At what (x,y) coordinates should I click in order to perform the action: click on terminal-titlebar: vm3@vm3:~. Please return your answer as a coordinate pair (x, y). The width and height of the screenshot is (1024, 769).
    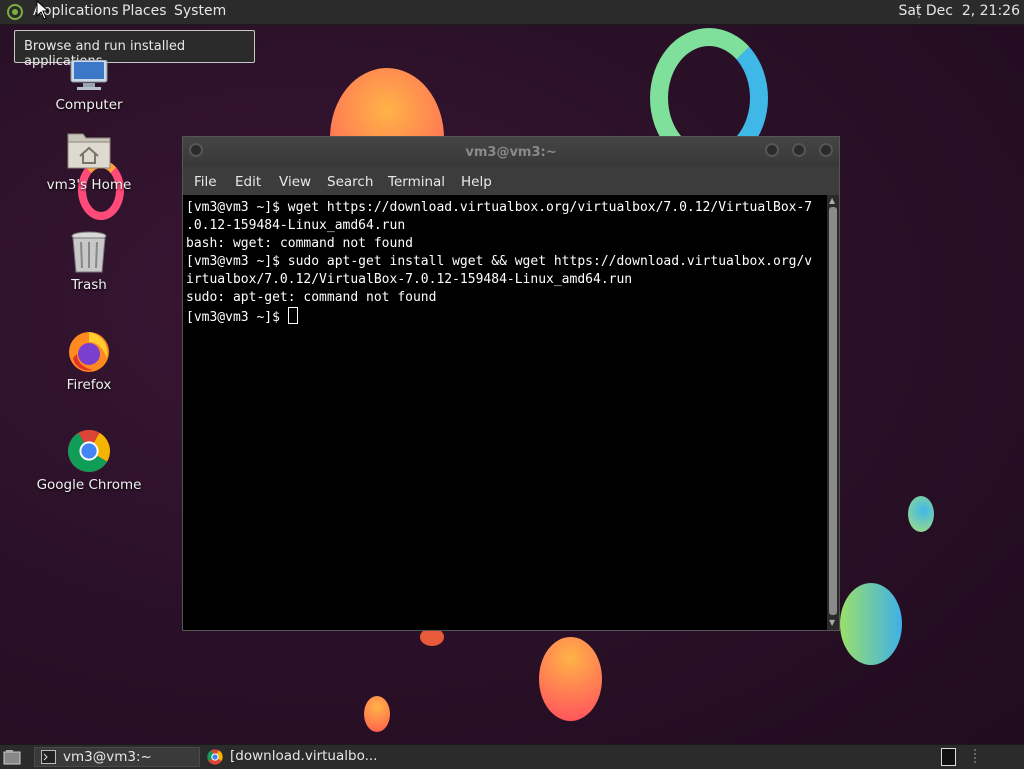
    Looking at the image, I should click on (511, 152).